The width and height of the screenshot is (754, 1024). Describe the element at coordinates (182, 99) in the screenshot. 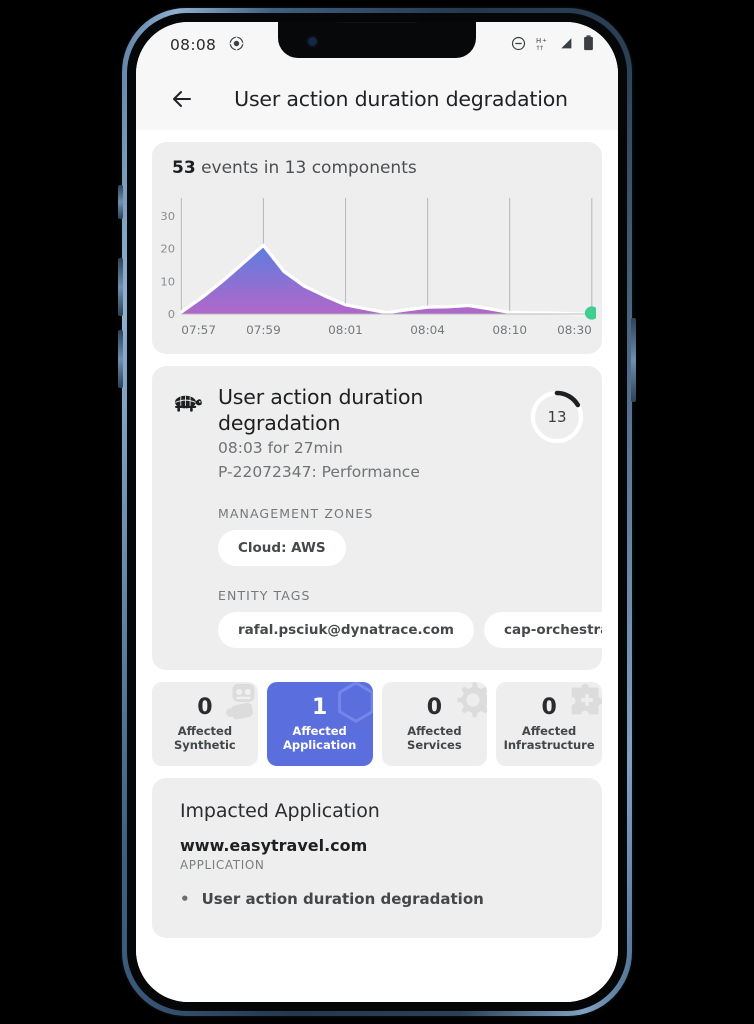

I see `back-arrow-icon` at that location.